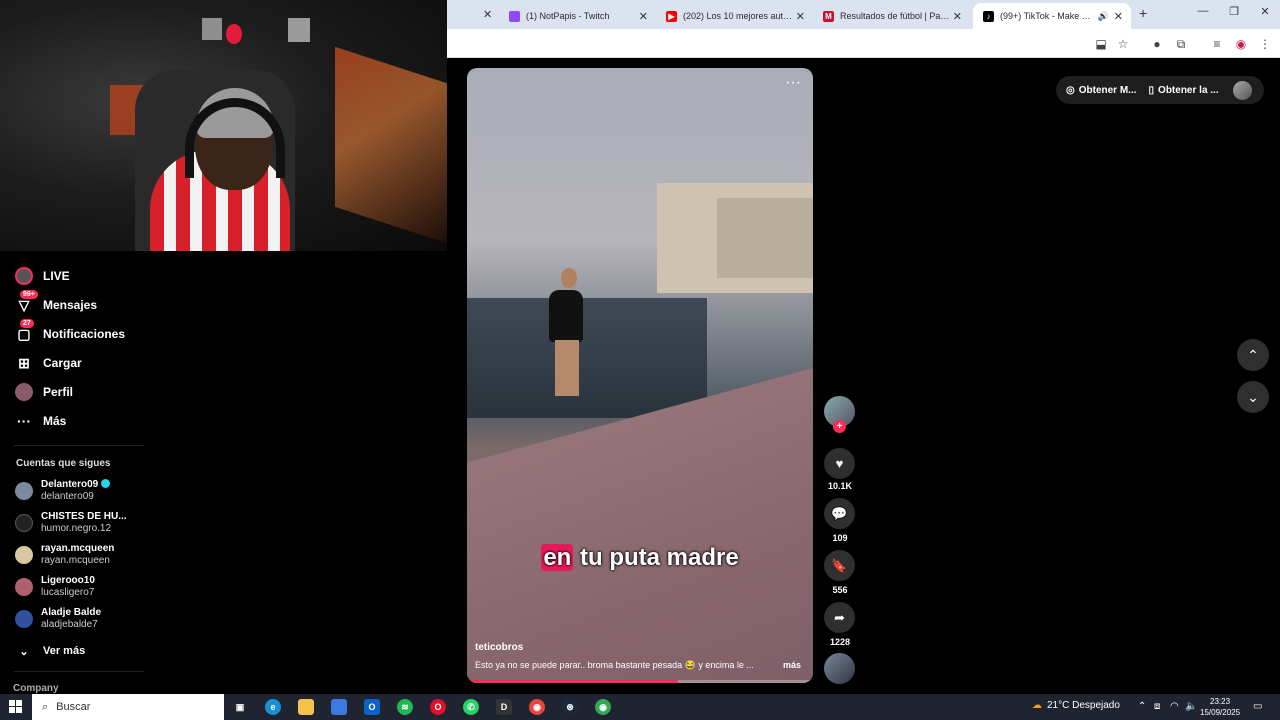  Describe the element at coordinates (1123, 44) in the screenshot. I see `bookmark-star-icon: ☆` at that location.